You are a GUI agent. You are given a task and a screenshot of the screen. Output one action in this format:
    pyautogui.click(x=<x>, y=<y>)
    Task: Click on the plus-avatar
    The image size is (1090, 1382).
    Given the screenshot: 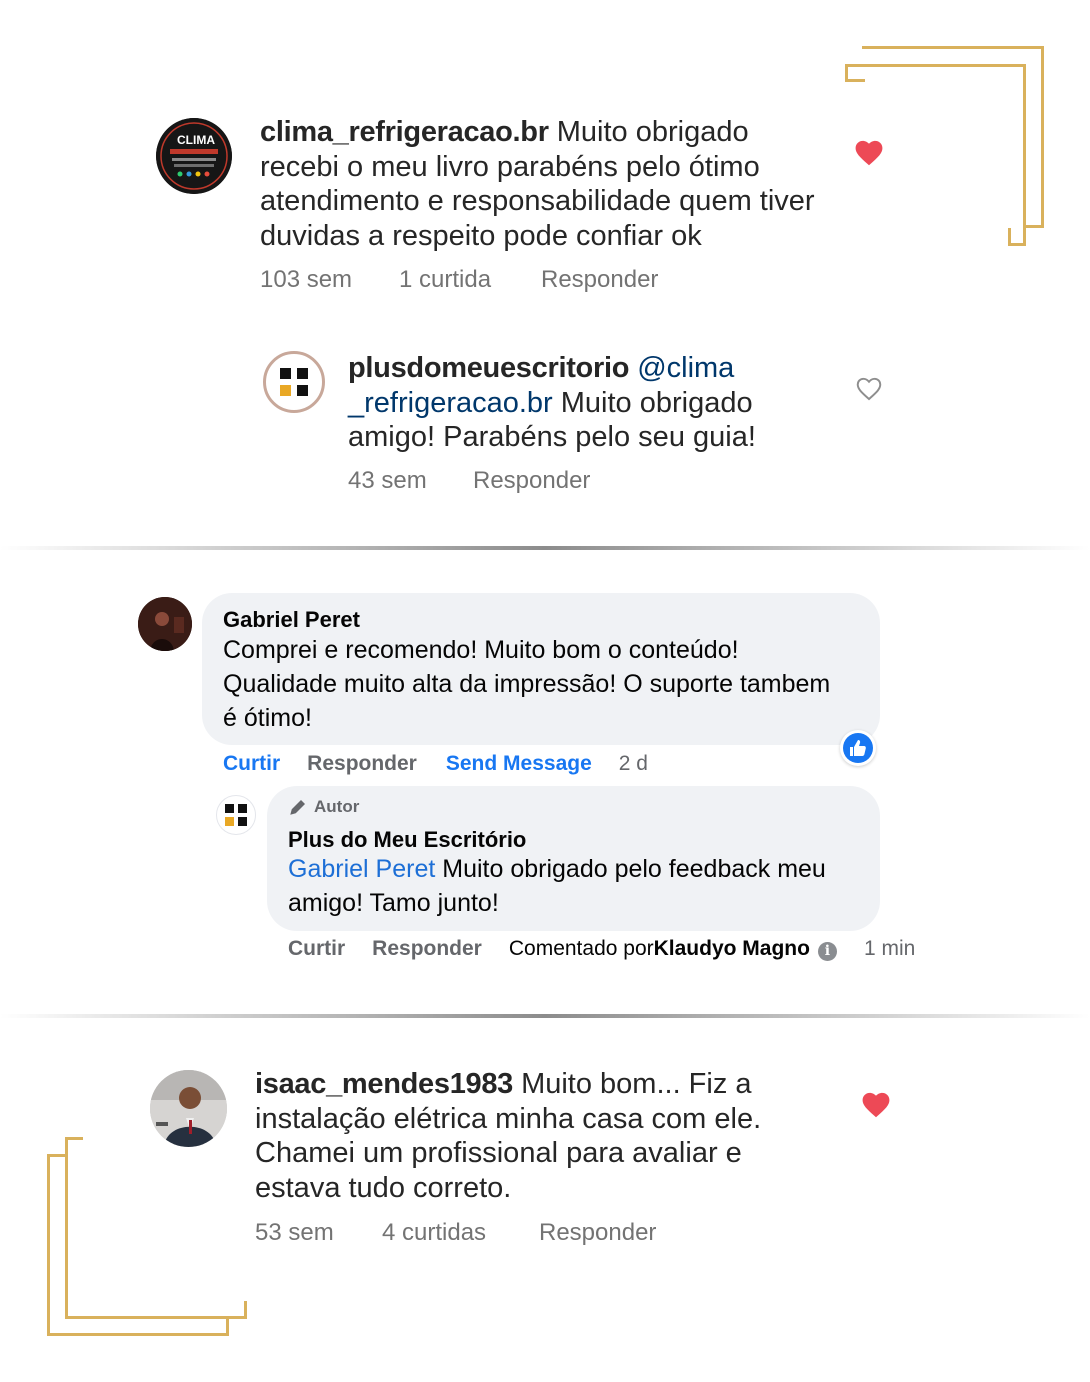 What is the action you would take?
    pyautogui.click(x=294, y=382)
    